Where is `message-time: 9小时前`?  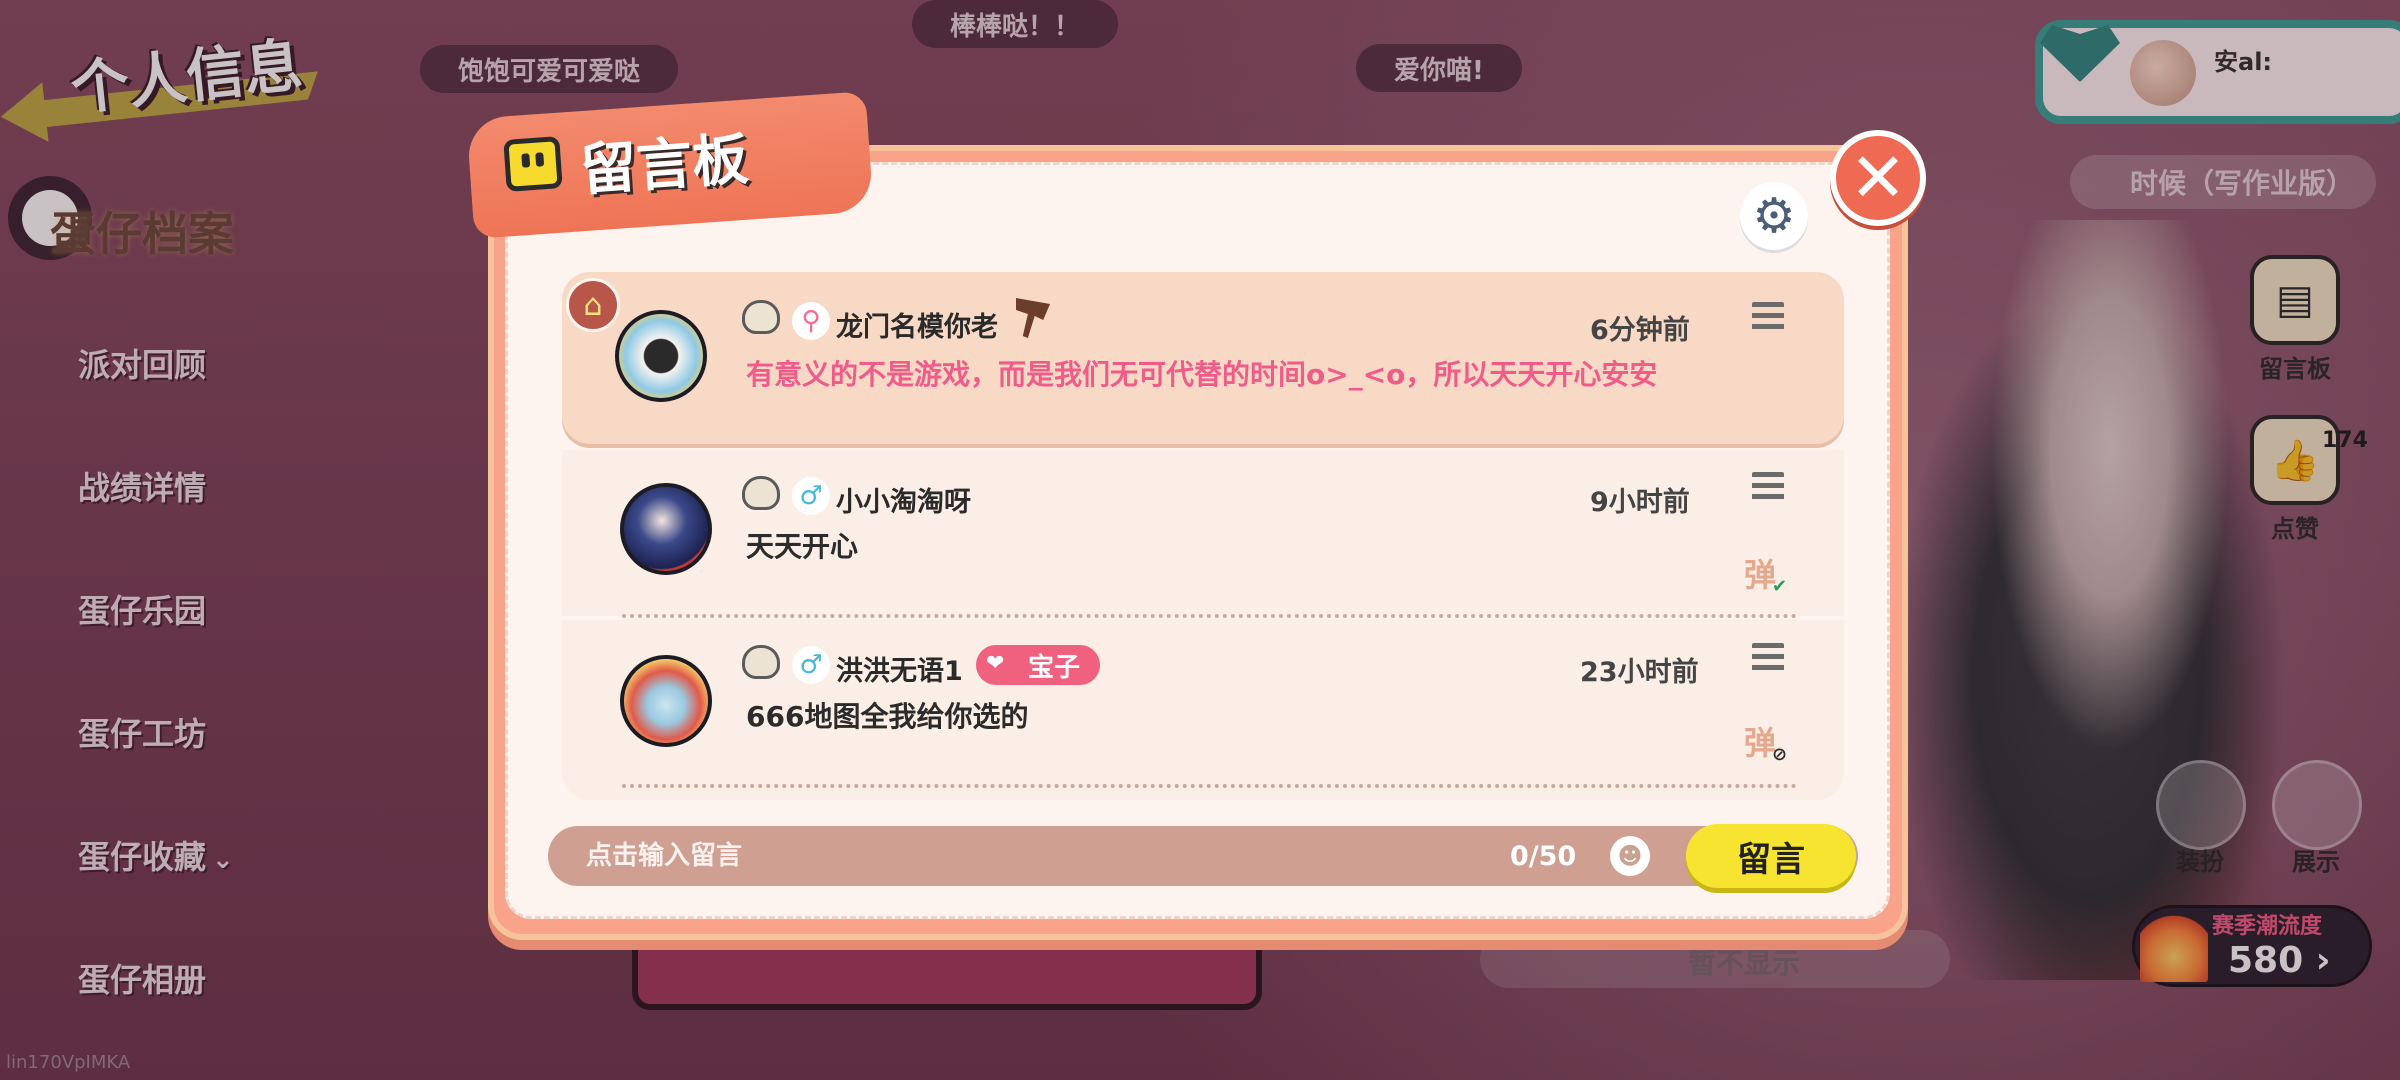 message-time: 9小时前 is located at coordinates (1640, 502).